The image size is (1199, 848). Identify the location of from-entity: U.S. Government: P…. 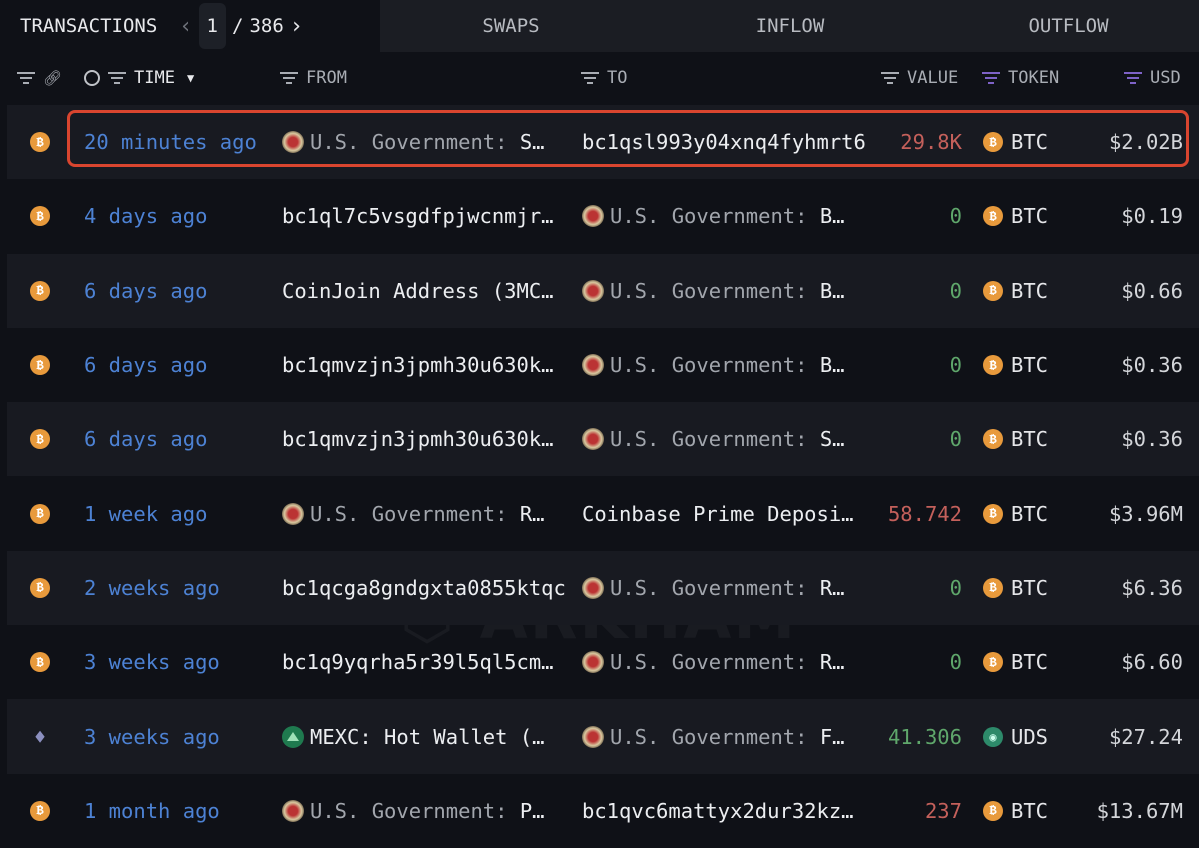
(413, 811).